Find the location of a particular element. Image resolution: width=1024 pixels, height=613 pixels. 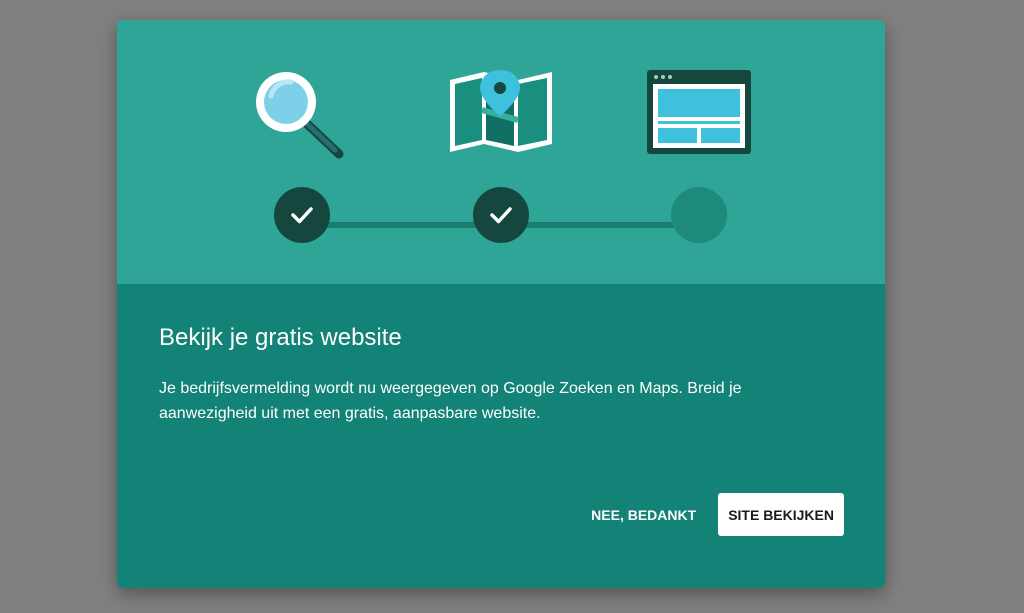

dialog-title: Bekijk je gratis website is located at coordinates (280, 337).